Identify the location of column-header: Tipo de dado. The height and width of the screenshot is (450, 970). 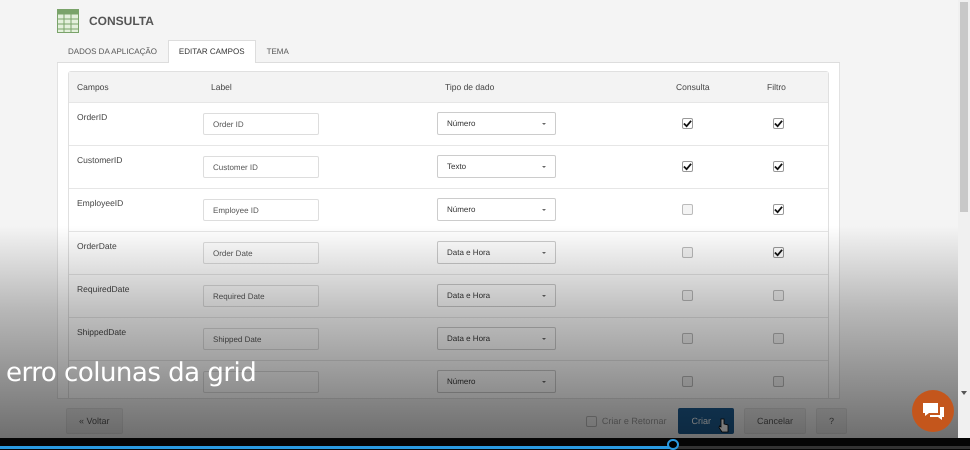
(470, 87).